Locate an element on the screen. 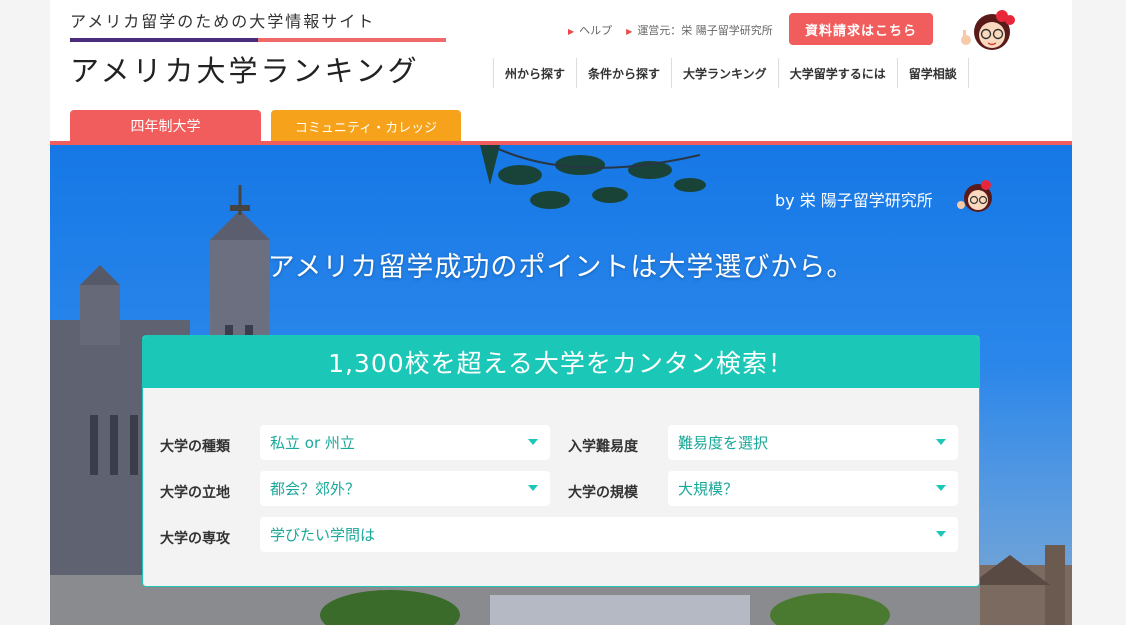  nav-item-how-to-study: 大学留学するには is located at coordinates (837, 73).